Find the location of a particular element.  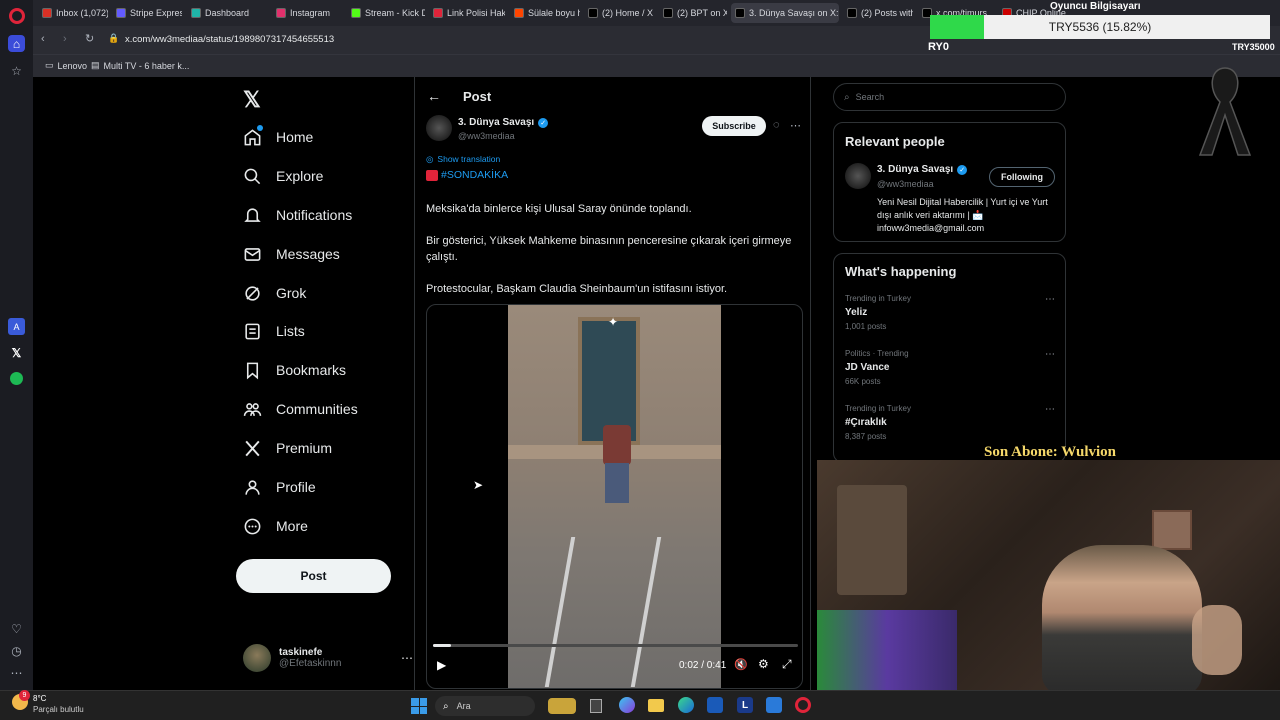

tab-8: (2) BPT on X: " is located at coordinates (693, 13).